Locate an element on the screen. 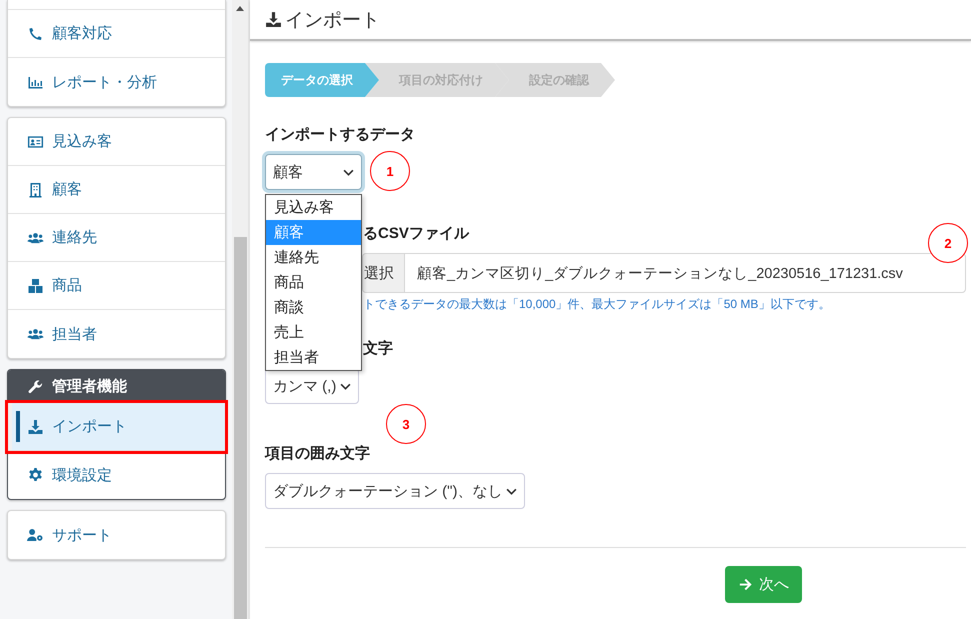 The image size is (971, 619). nav-item: 連絡先 is located at coordinates (116, 238).